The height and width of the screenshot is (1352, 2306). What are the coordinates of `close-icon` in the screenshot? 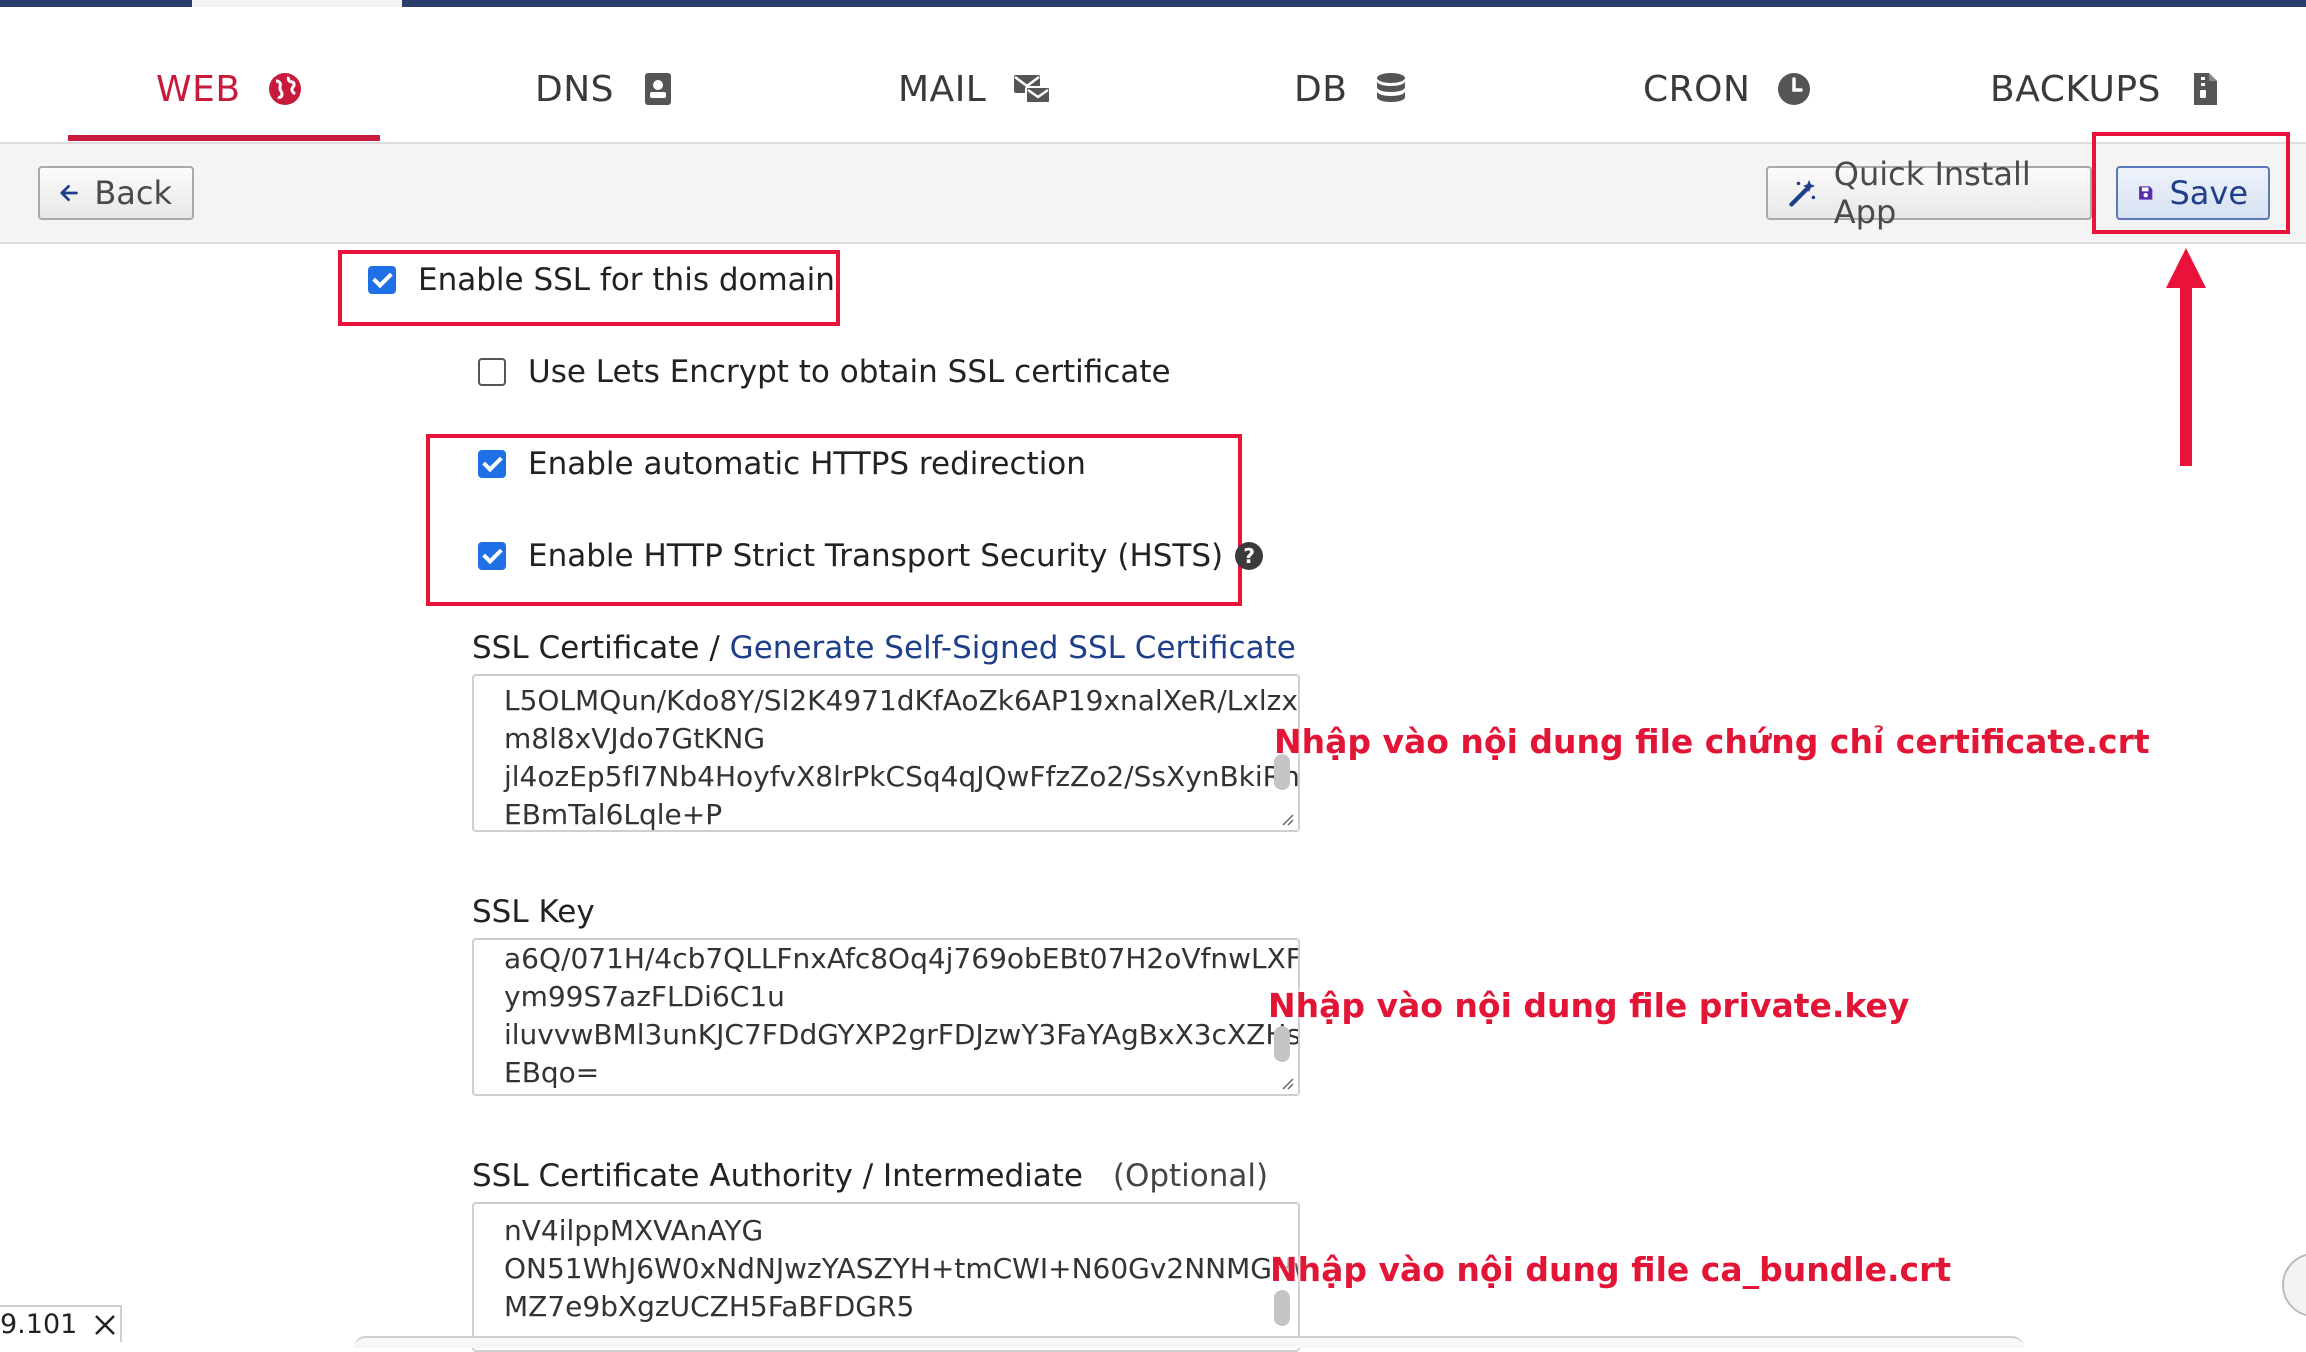 It's located at (105, 1325).